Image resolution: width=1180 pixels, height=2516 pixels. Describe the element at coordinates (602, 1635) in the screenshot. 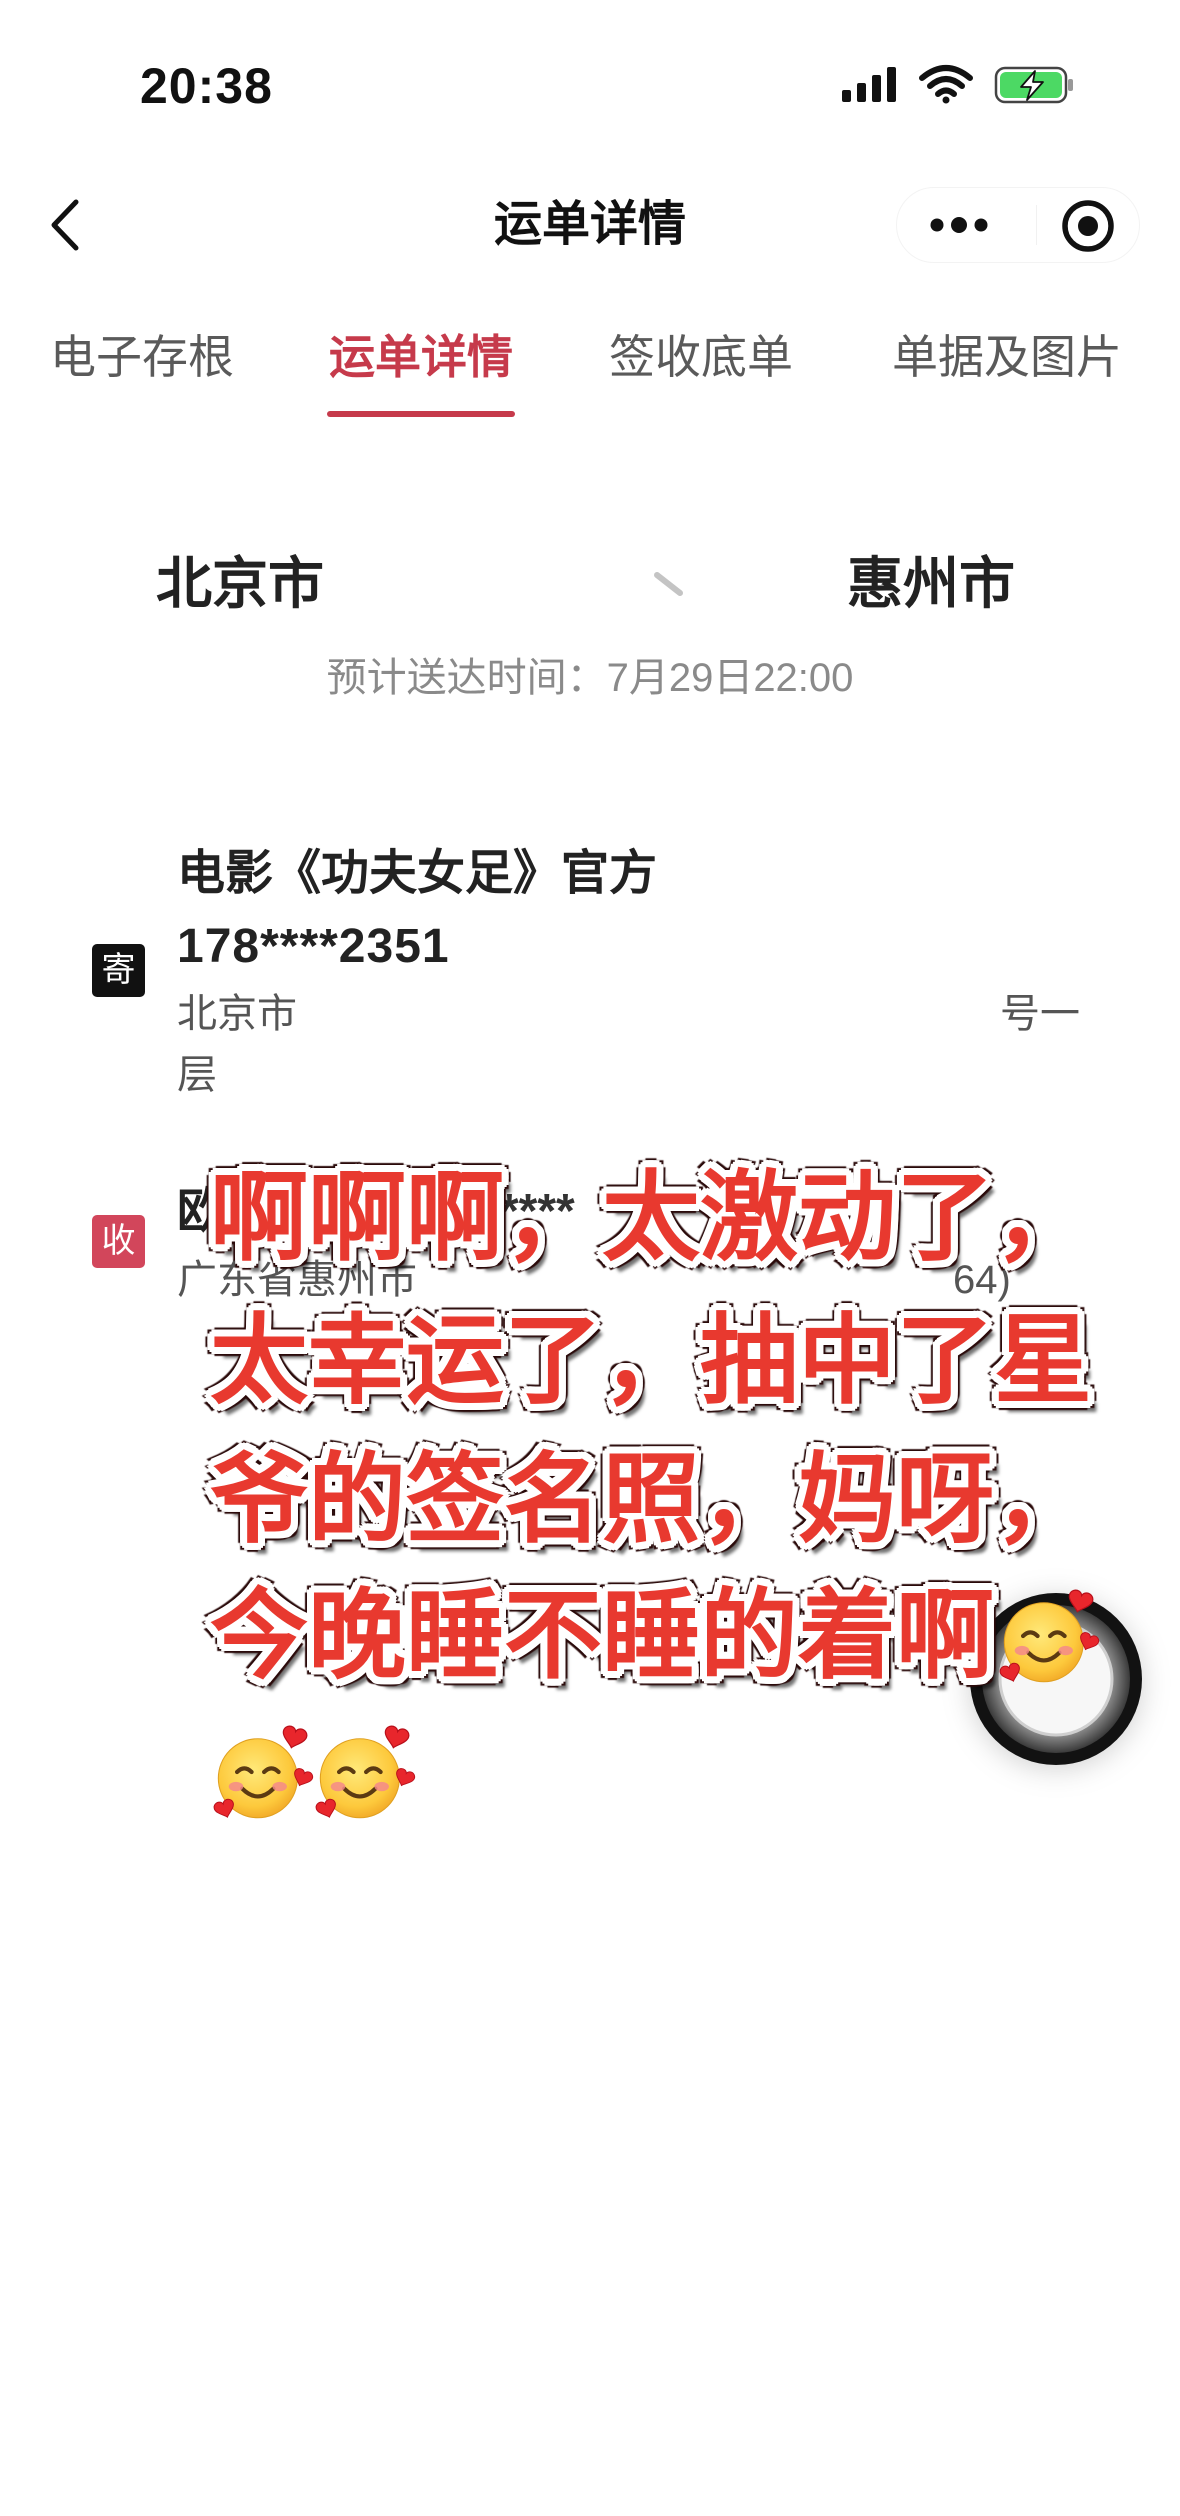

I see `overlay-caption-line: 今晚睡不睡的着啊` at that location.